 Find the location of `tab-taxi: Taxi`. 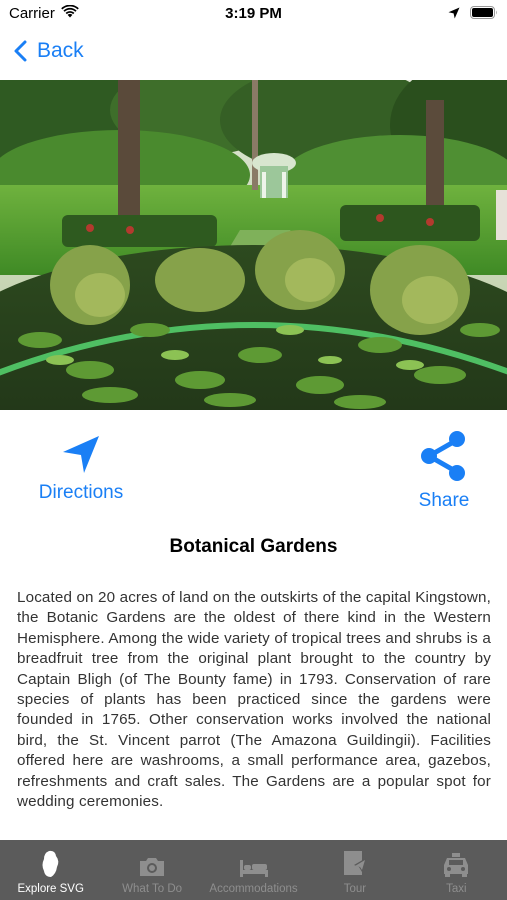

tab-taxi: Taxi is located at coordinates (456, 870).